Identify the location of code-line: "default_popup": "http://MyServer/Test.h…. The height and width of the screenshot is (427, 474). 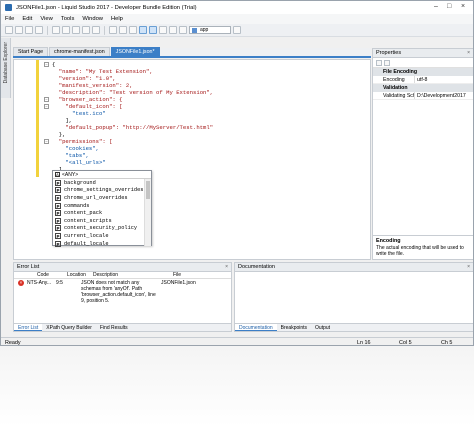
(133, 127).